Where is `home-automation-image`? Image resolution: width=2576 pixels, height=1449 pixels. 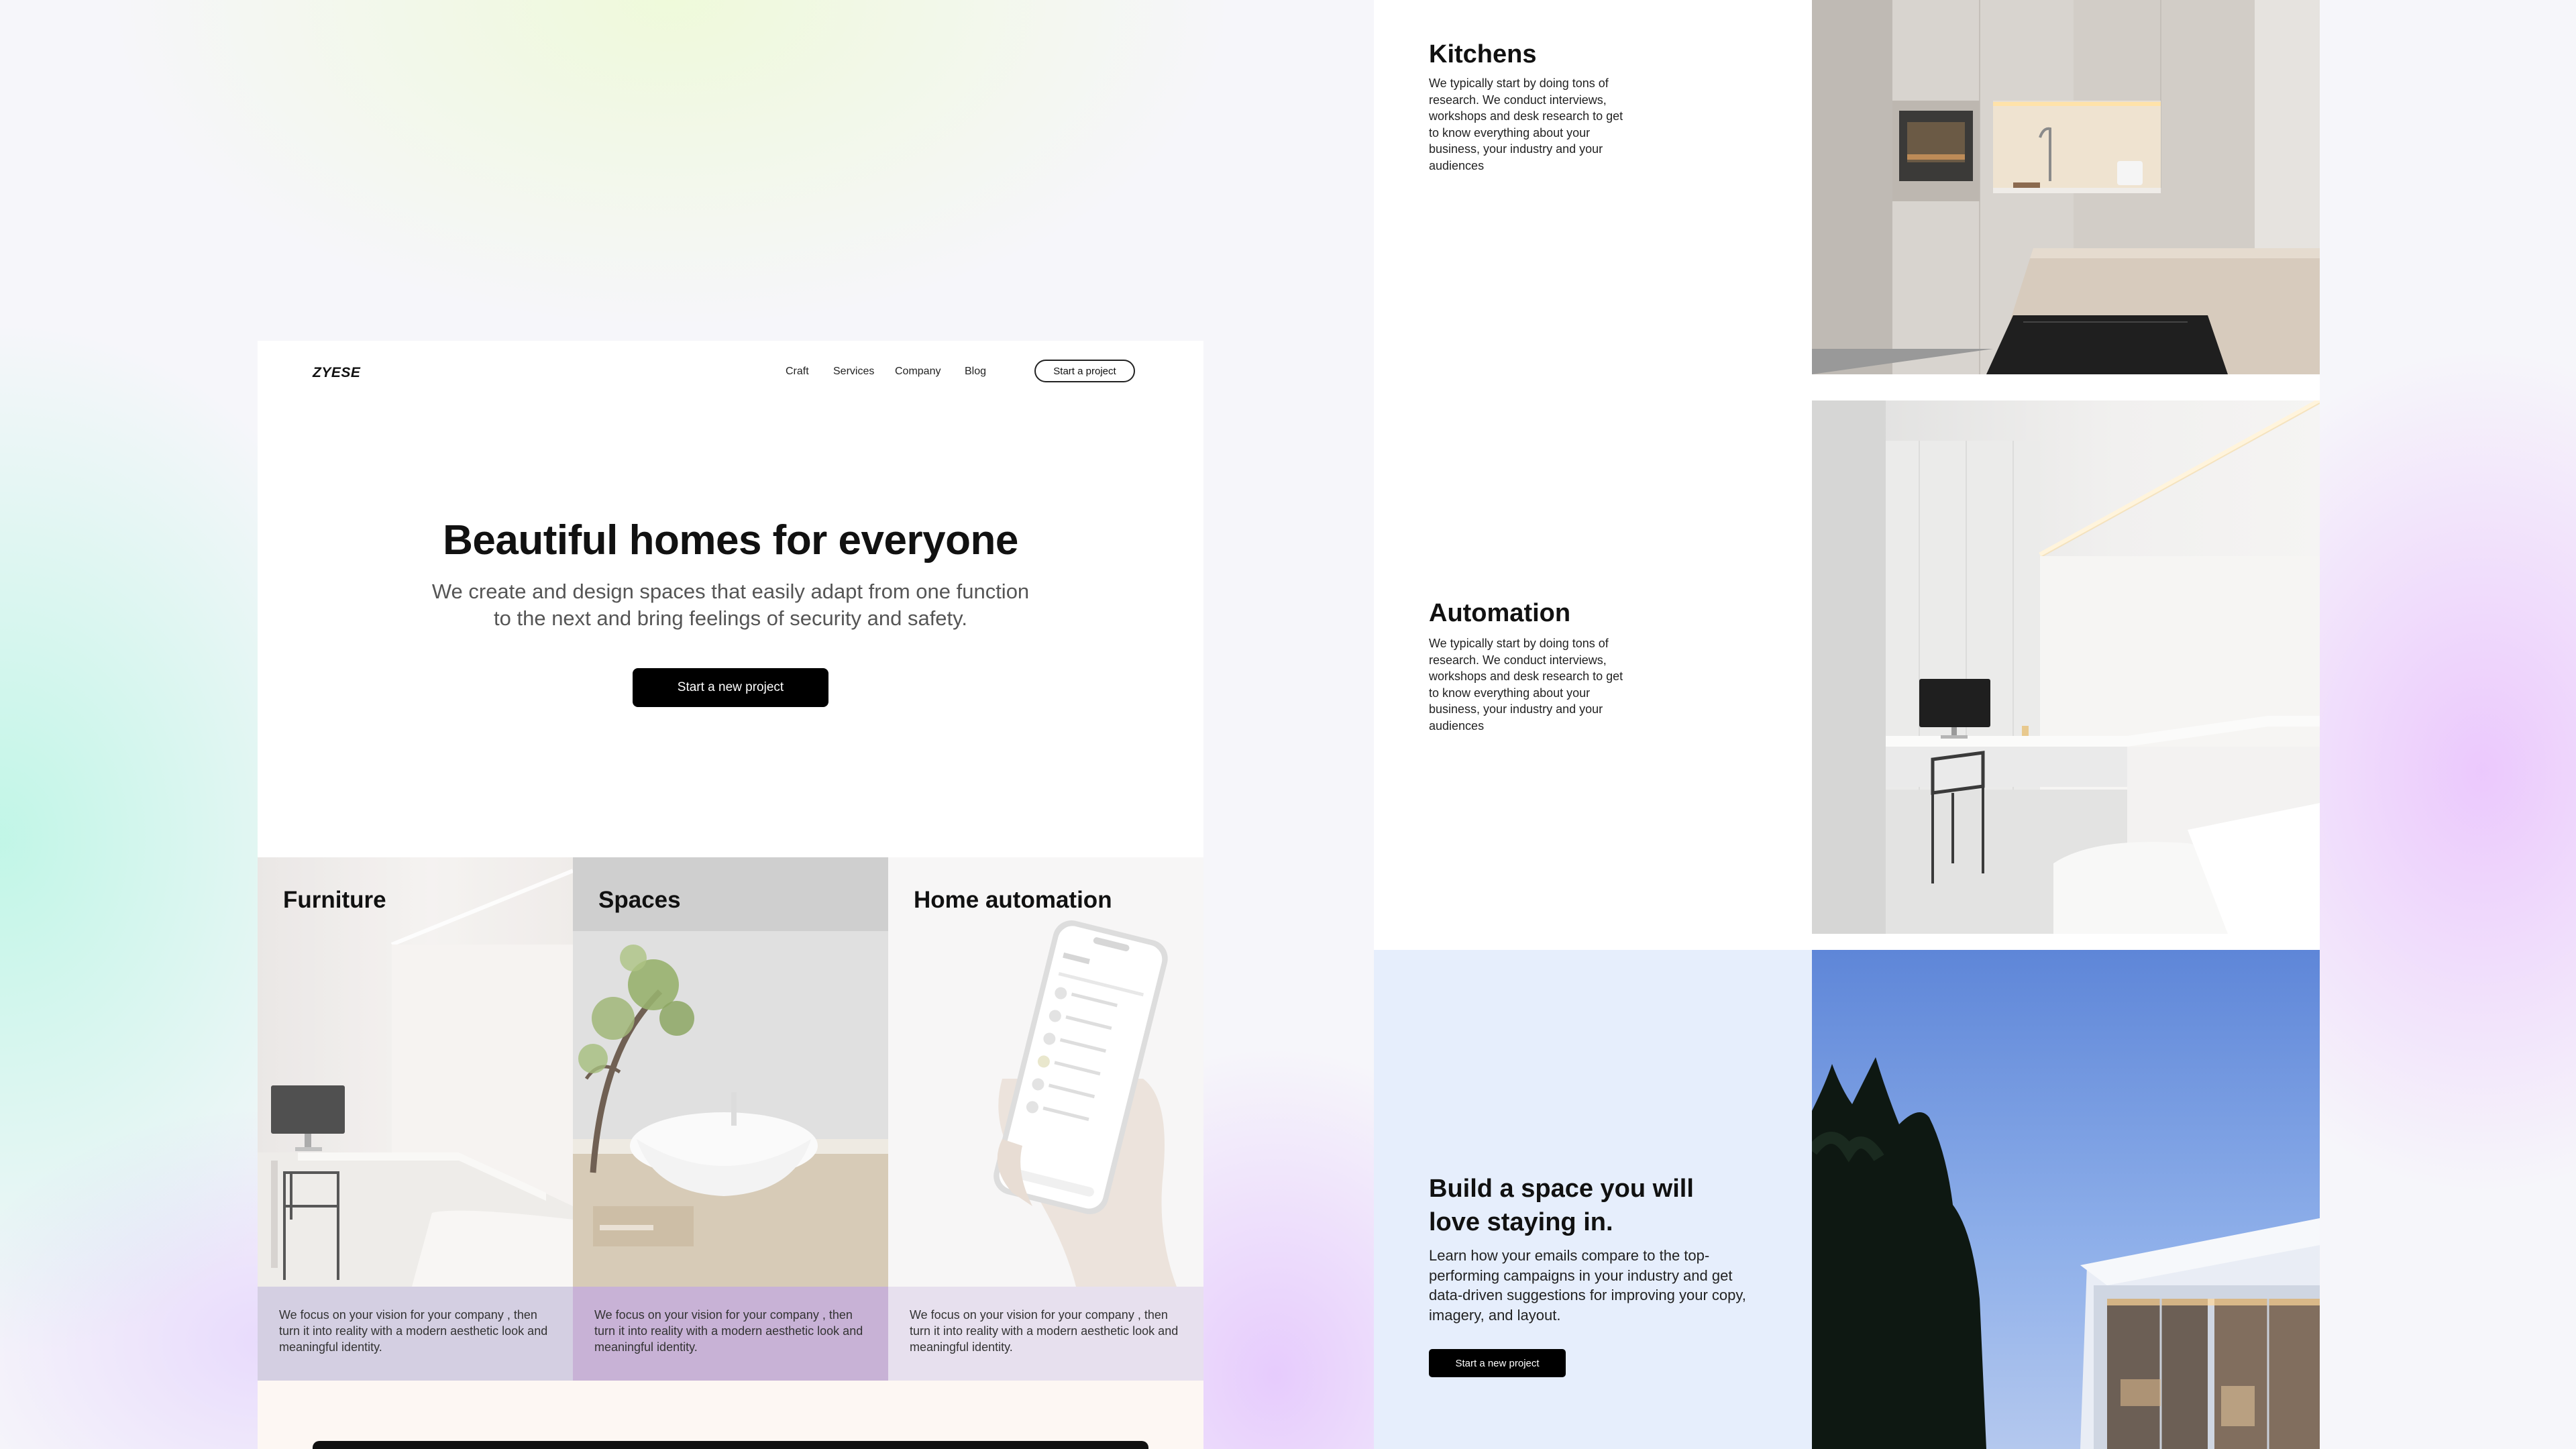 home-automation-image is located at coordinates (1045, 1072).